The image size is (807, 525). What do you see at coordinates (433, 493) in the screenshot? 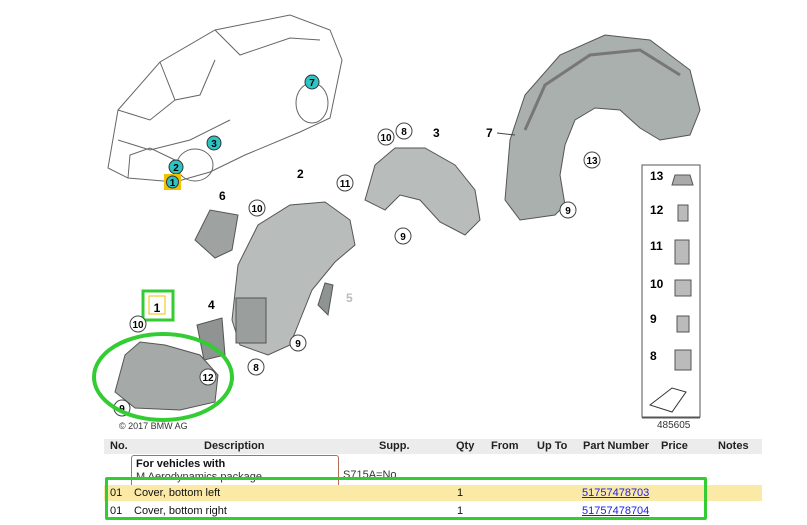
I see `table-row: 01 Cover, bottom left 1 51757478703` at bounding box center [433, 493].